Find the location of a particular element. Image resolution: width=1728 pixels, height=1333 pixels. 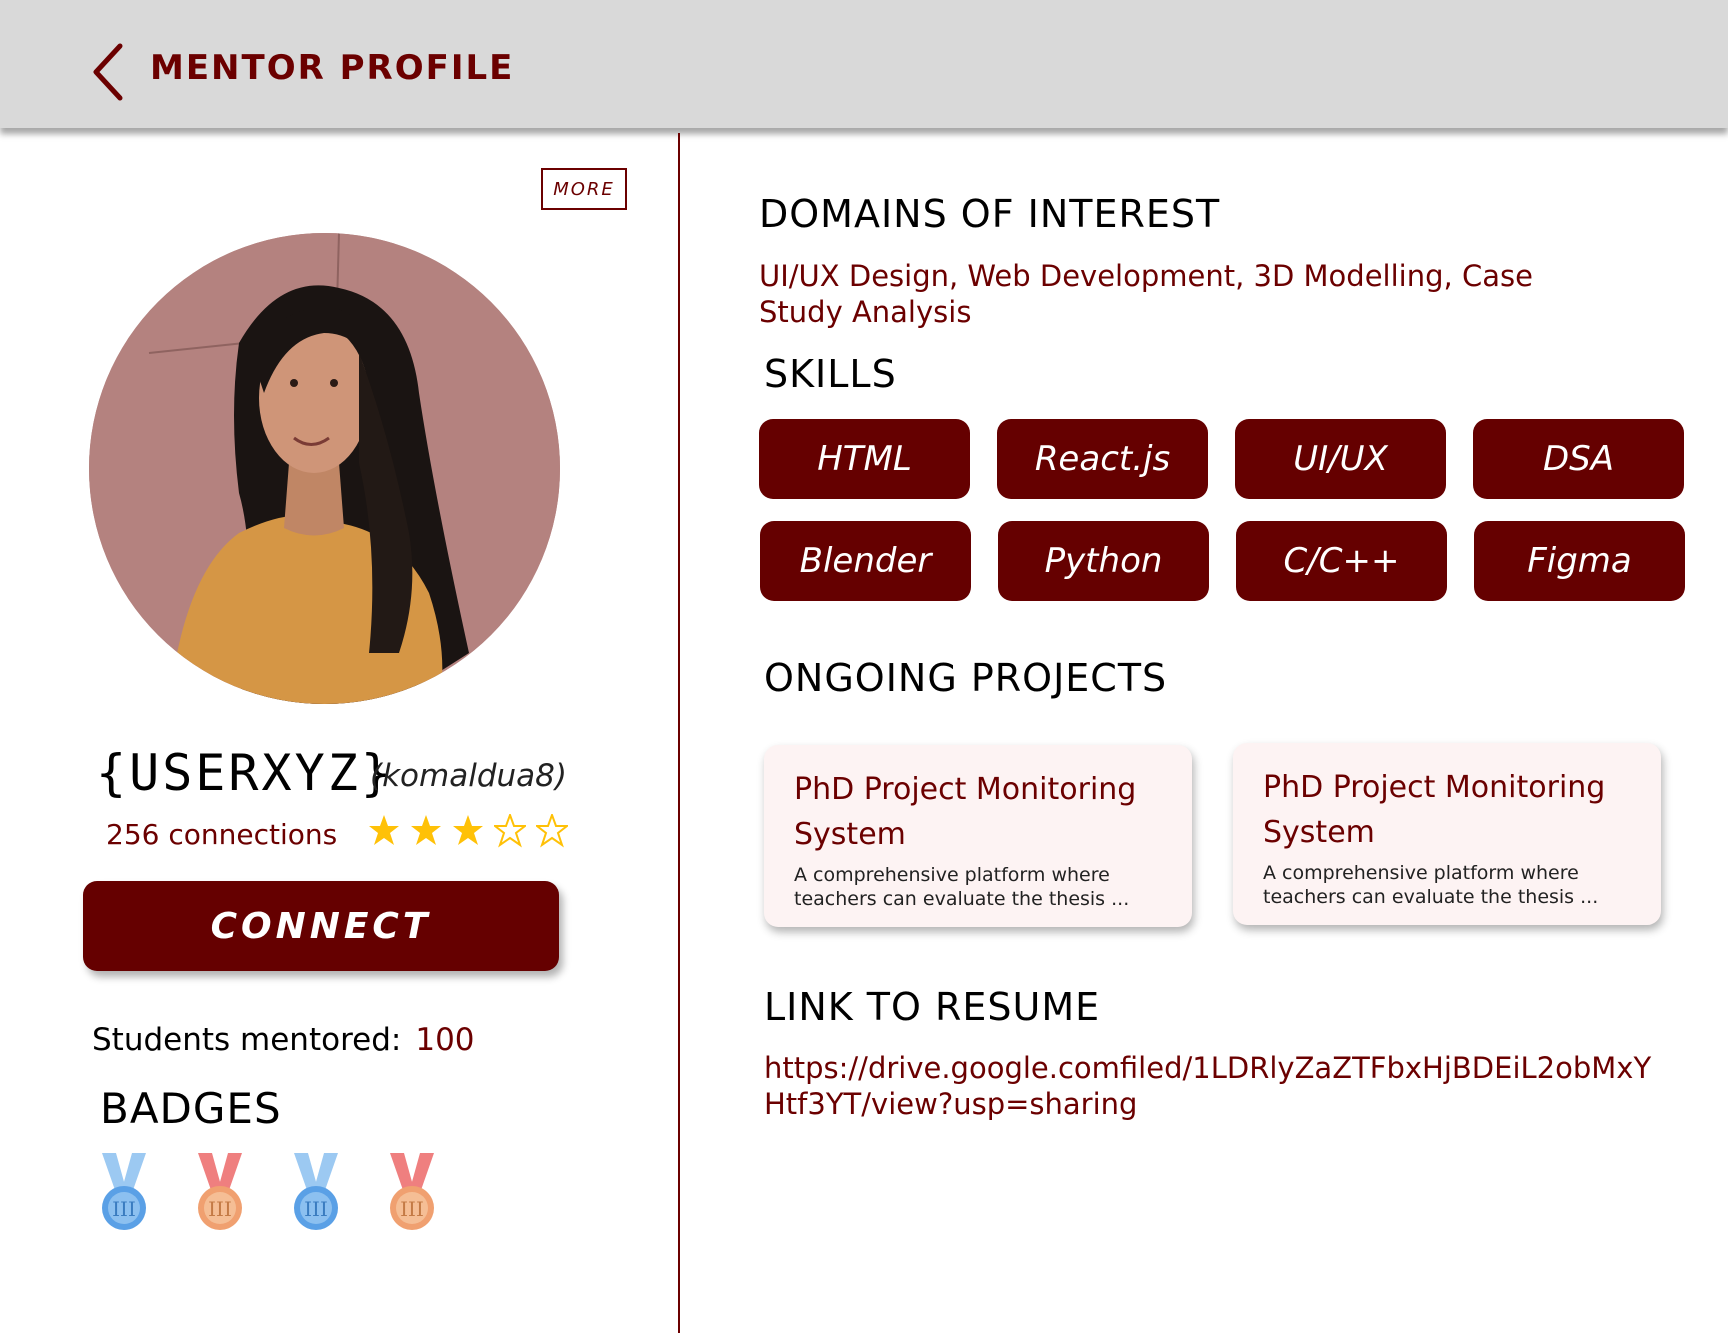

user-handle: (komaldua8) is located at coordinates (468, 776).